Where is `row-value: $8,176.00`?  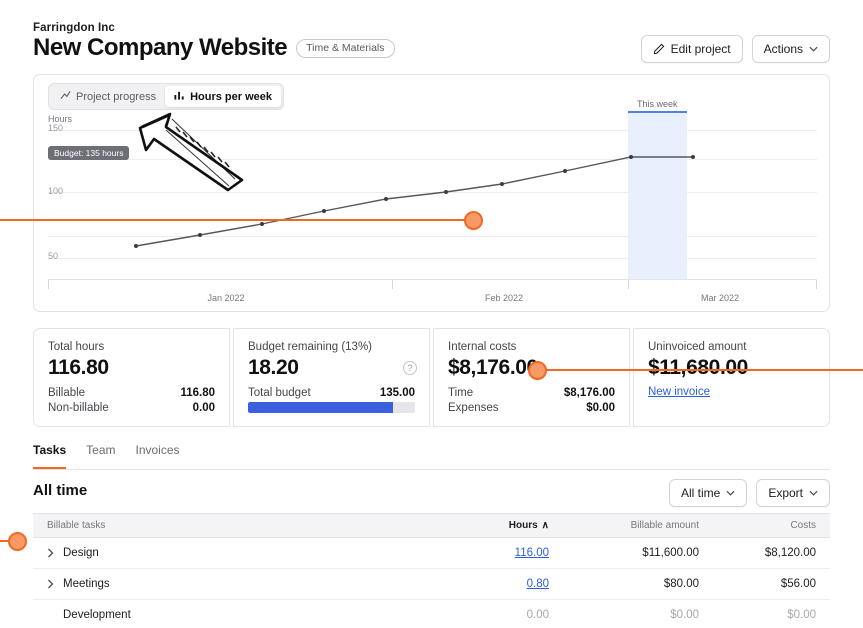
row-value: $8,176.00 is located at coordinates (589, 393).